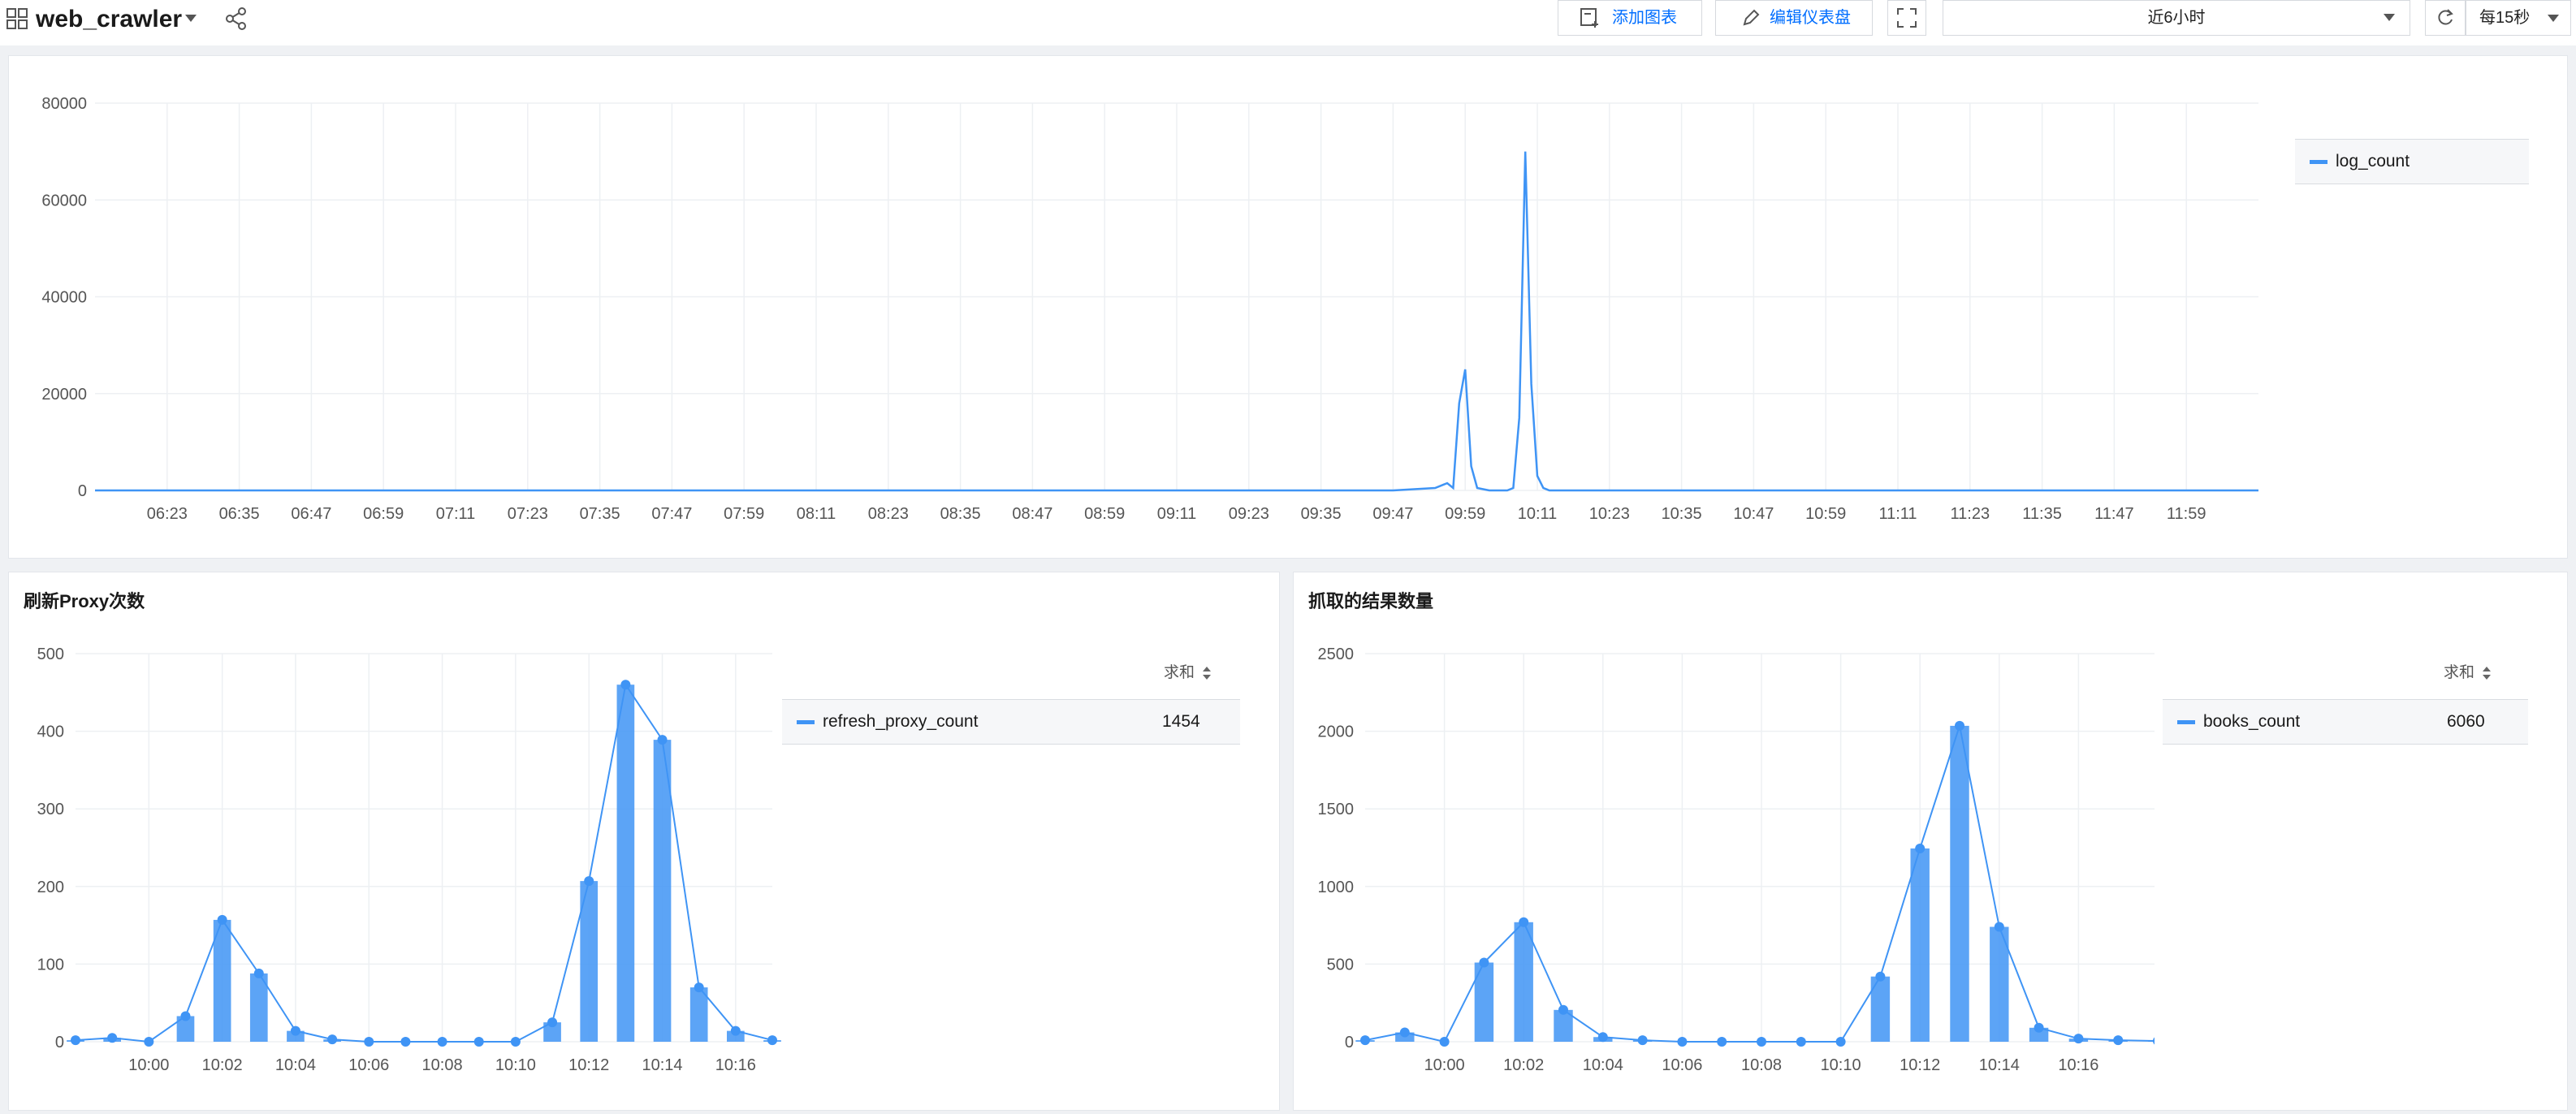 This screenshot has width=2576, height=1114. What do you see at coordinates (1288, 22) in the screenshot?
I see `top-bar: web_crawler 添加图表 编辑仪表盘 近6小时 每15秒` at bounding box center [1288, 22].